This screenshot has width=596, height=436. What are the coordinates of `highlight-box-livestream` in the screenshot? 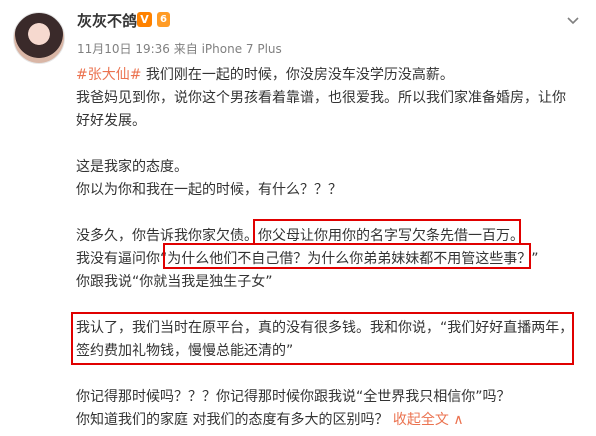 It's located at (322, 338).